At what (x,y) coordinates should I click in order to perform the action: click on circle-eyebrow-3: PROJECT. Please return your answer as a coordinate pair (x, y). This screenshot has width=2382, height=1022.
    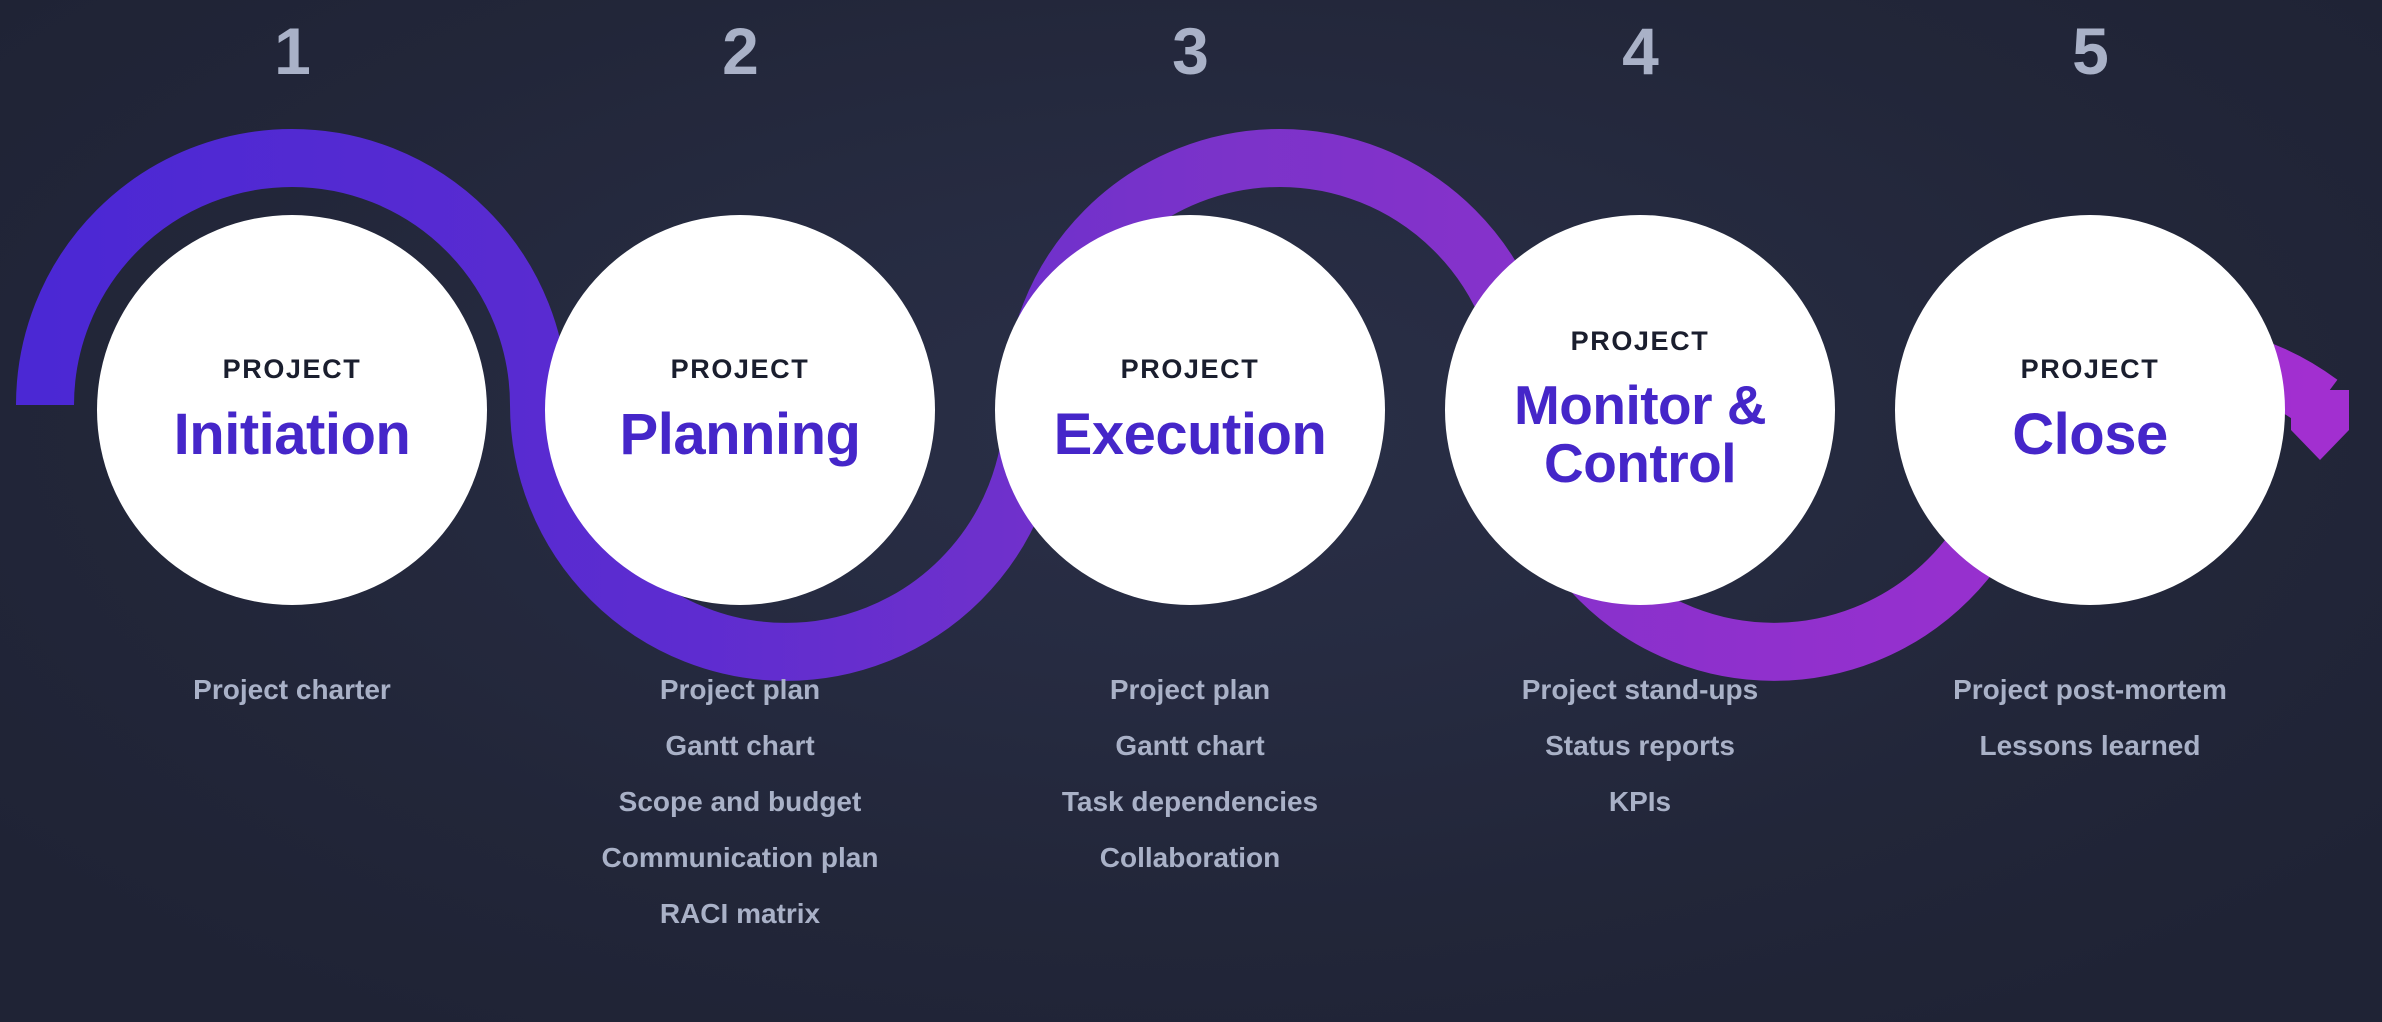
    Looking at the image, I should click on (1190, 368).